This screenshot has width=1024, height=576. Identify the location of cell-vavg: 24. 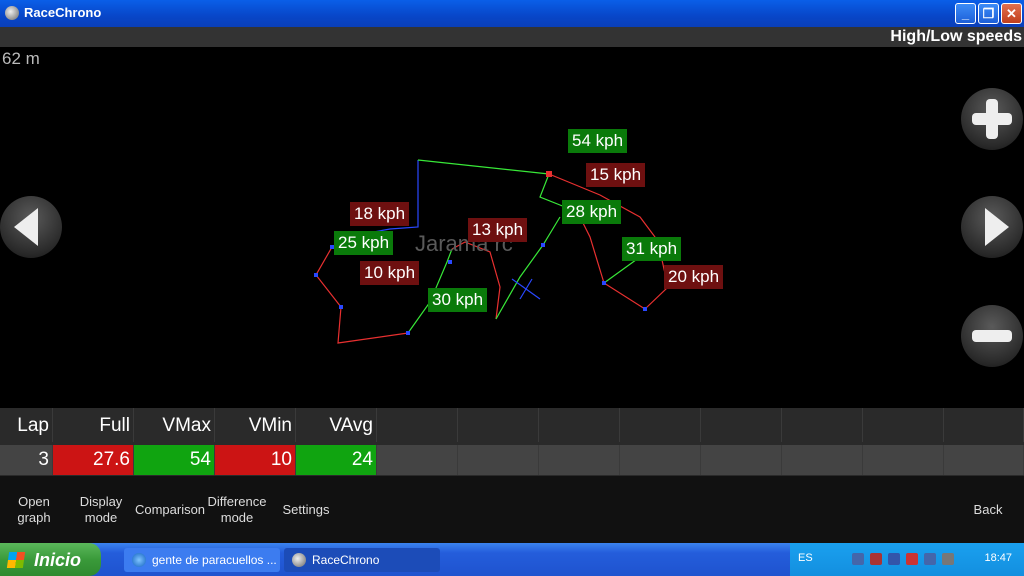
(336, 460).